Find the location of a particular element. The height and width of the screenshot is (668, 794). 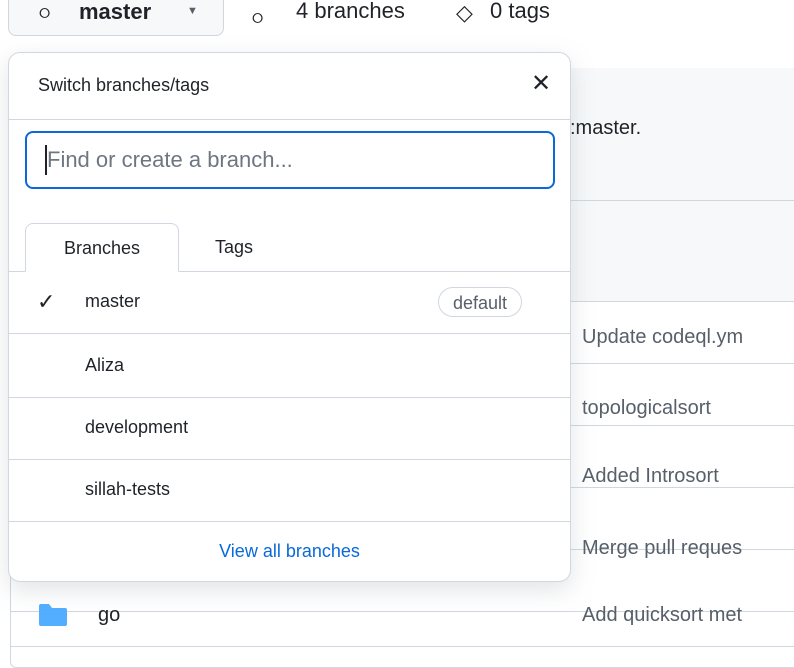

dropdown-header: Switch branches/tags ✕ is located at coordinates (289, 86).